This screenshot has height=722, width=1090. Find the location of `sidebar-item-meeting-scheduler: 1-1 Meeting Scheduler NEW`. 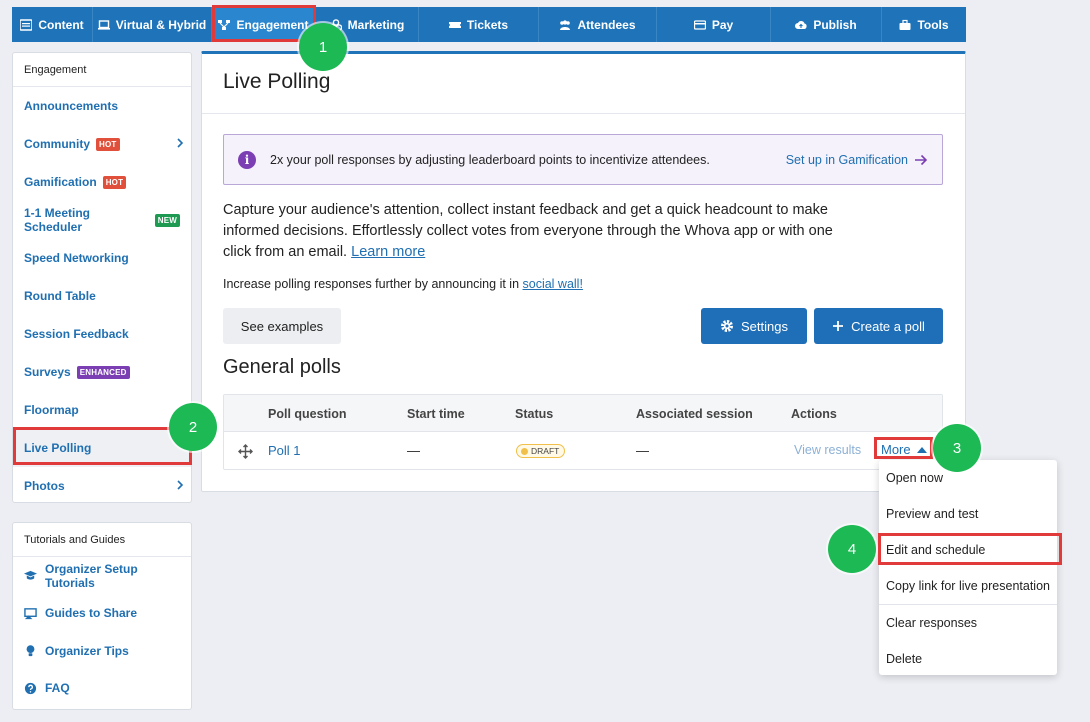

sidebar-item-meeting-scheduler: 1-1 Meeting Scheduler NEW is located at coordinates (102, 220).